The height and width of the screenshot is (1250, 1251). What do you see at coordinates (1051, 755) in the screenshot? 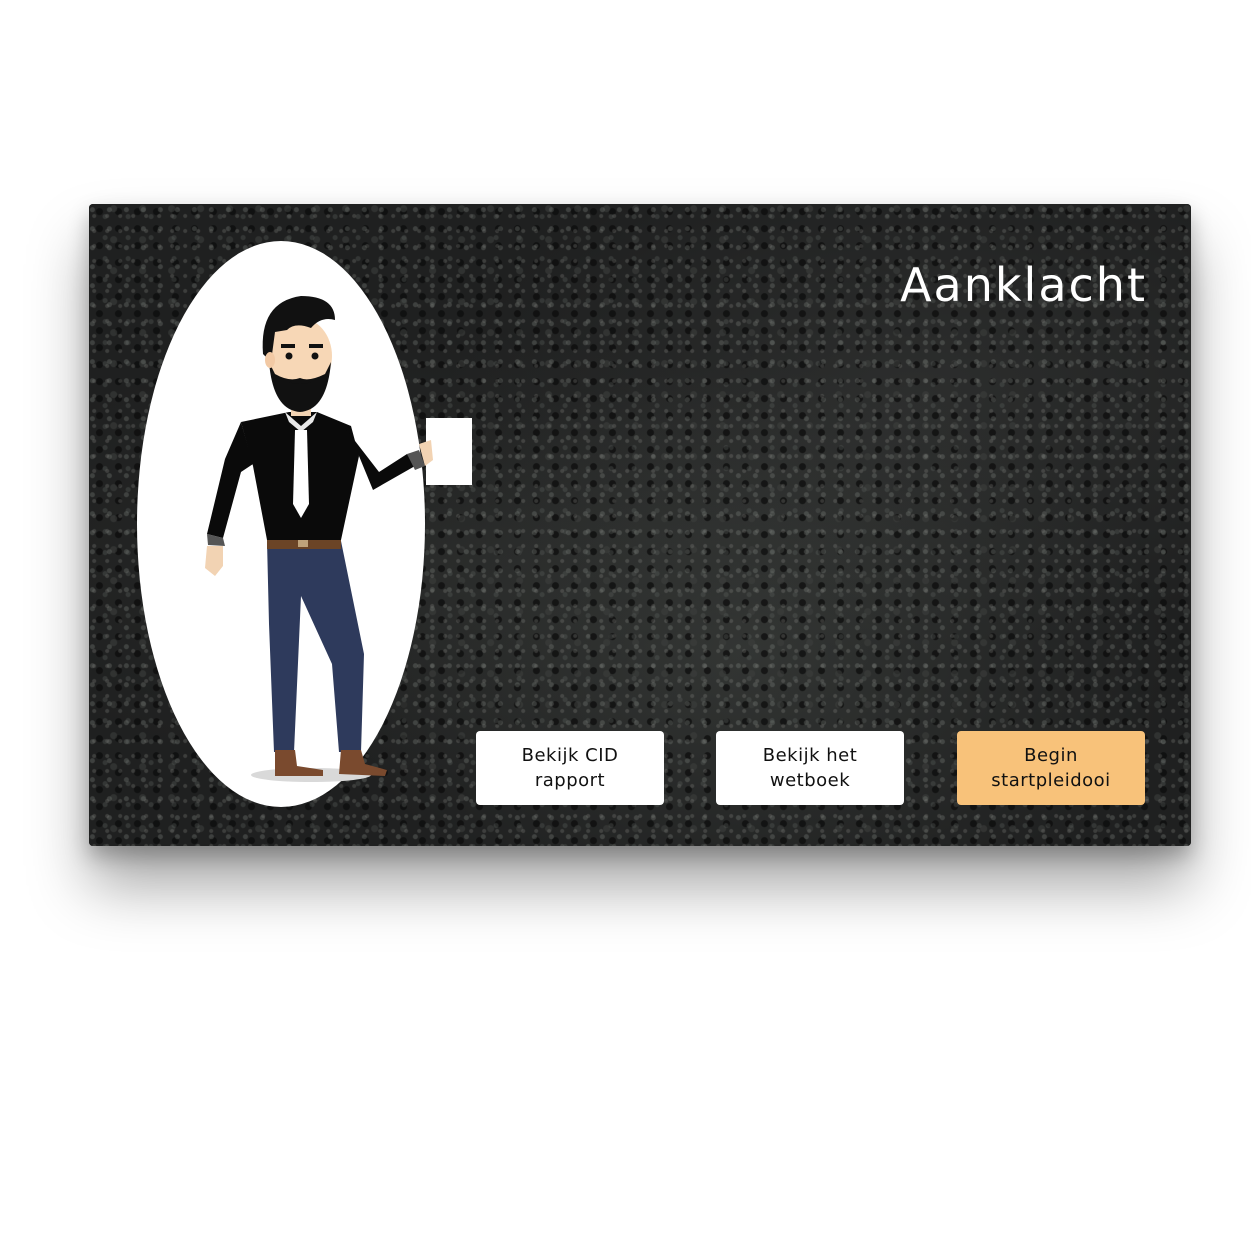
I see `begin-opening-statement-label-1: Begin` at bounding box center [1051, 755].